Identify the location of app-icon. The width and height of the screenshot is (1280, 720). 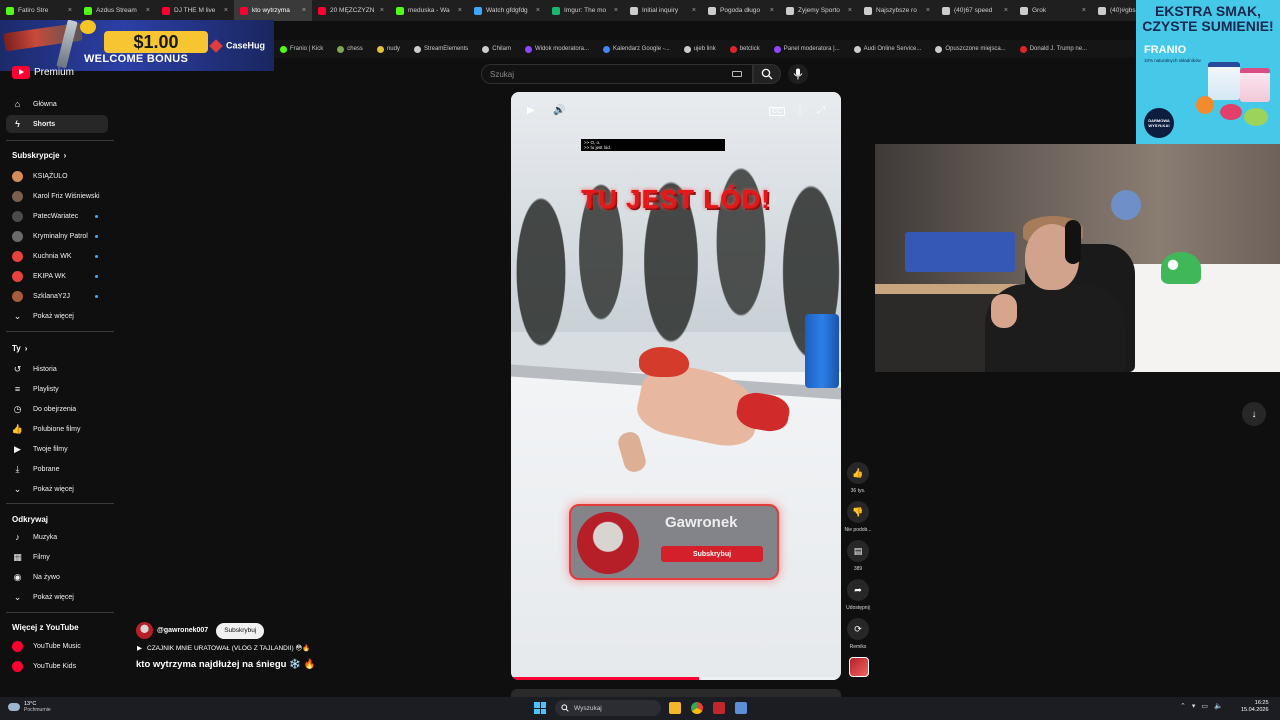
(719, 708).